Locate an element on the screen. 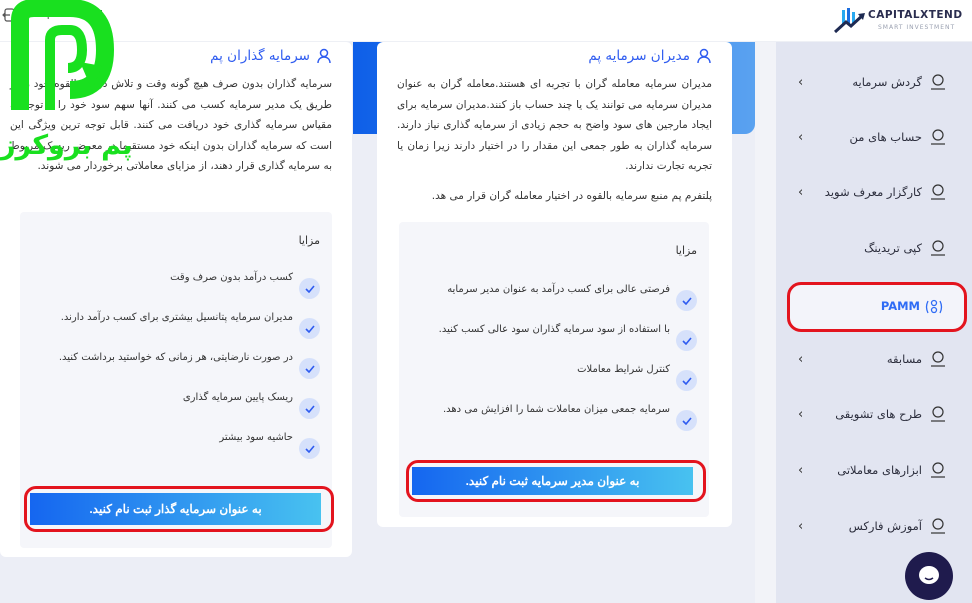  sidebar-item: گردش سرمایه ‹ is located at coordinates (874, 82).